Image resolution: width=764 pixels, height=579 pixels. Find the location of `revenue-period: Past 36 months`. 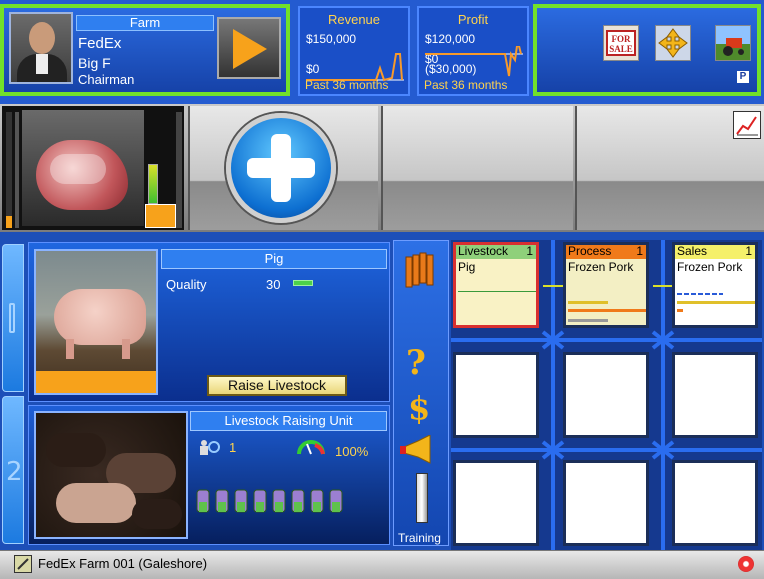

revenue-period: Past 36 months is located at coordinates (347, 85).